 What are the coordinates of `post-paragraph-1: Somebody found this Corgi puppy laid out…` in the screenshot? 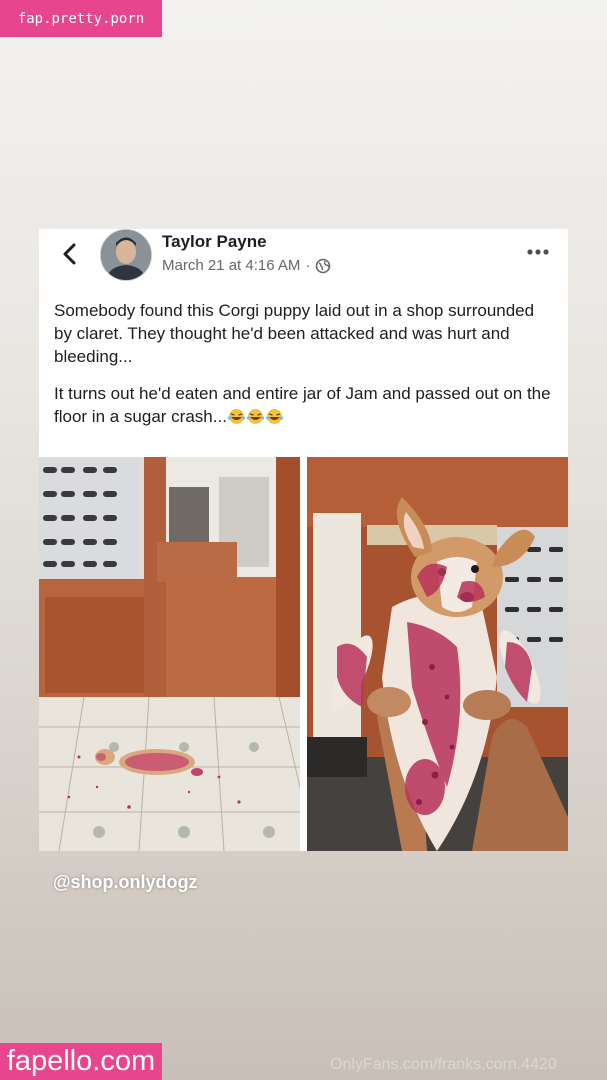 It's located at (294, 333).